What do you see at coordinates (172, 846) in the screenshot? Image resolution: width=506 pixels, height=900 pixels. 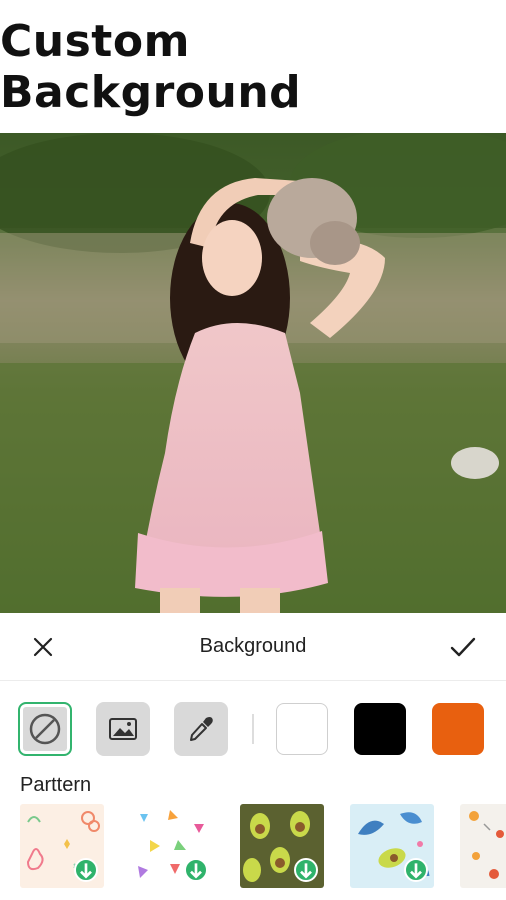 I see `pattern-triangles` at bounding box center [172, 846].